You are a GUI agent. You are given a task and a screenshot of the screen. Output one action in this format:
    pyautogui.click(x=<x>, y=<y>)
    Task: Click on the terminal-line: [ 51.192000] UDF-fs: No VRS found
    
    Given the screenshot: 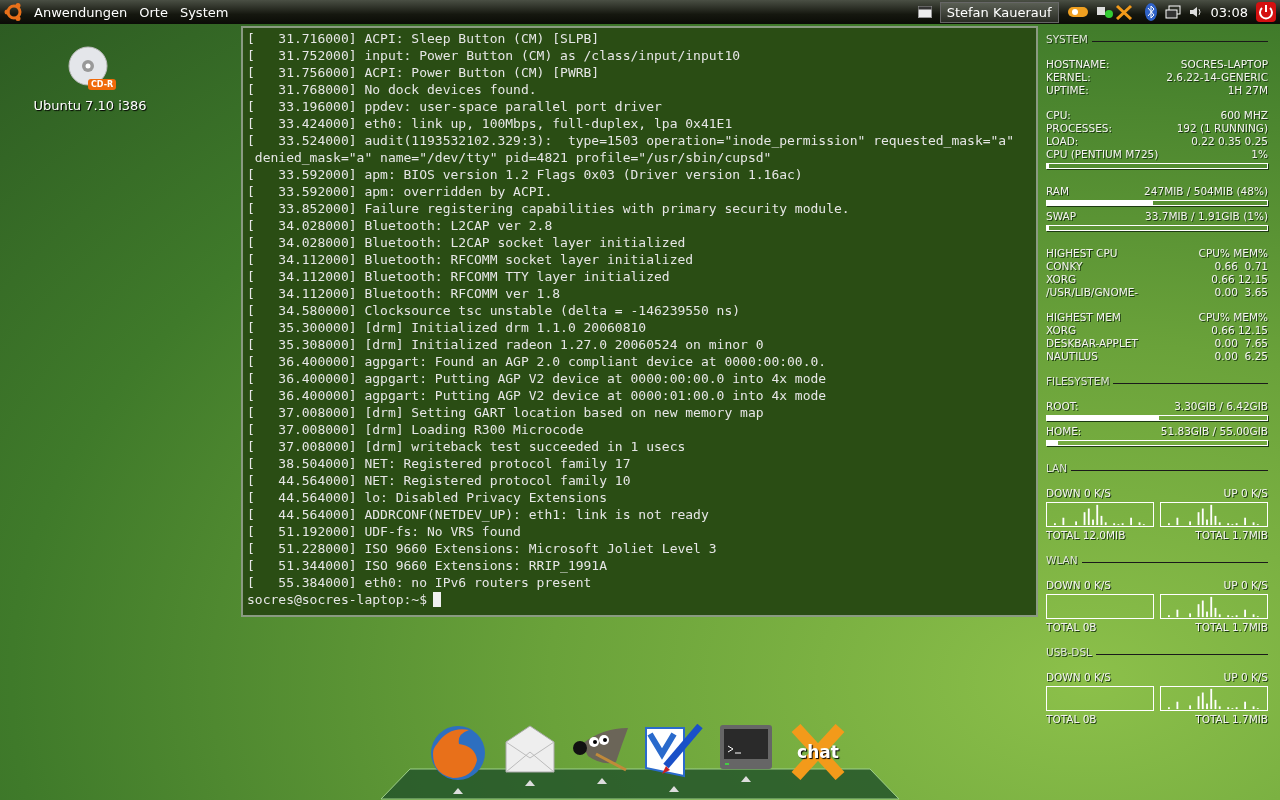 What is the action you would take?
    pyautogui.click(x=384, y=531)
    